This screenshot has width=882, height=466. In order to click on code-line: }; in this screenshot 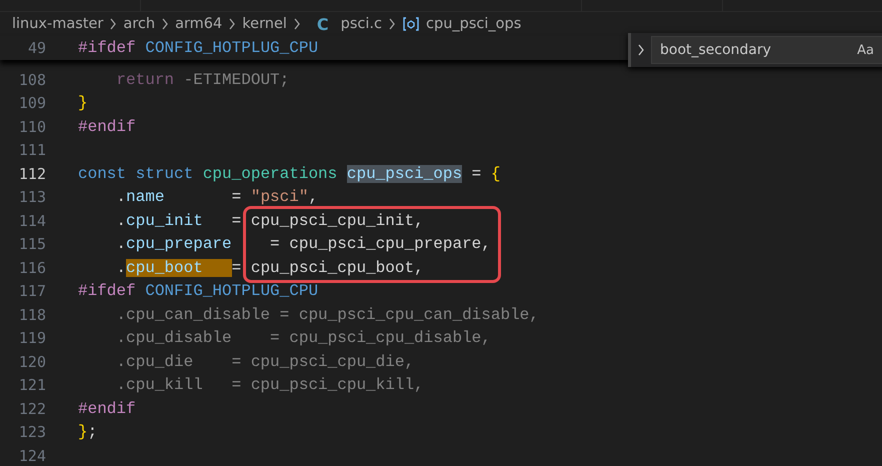, I will do `click(88, 432)`.